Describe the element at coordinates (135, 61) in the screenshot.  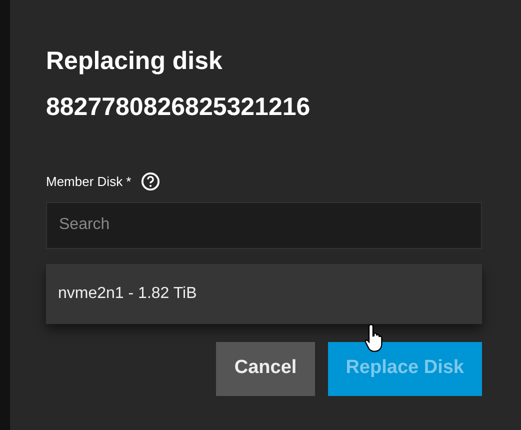
I see `dialog-title: Replacing disk` at that location.